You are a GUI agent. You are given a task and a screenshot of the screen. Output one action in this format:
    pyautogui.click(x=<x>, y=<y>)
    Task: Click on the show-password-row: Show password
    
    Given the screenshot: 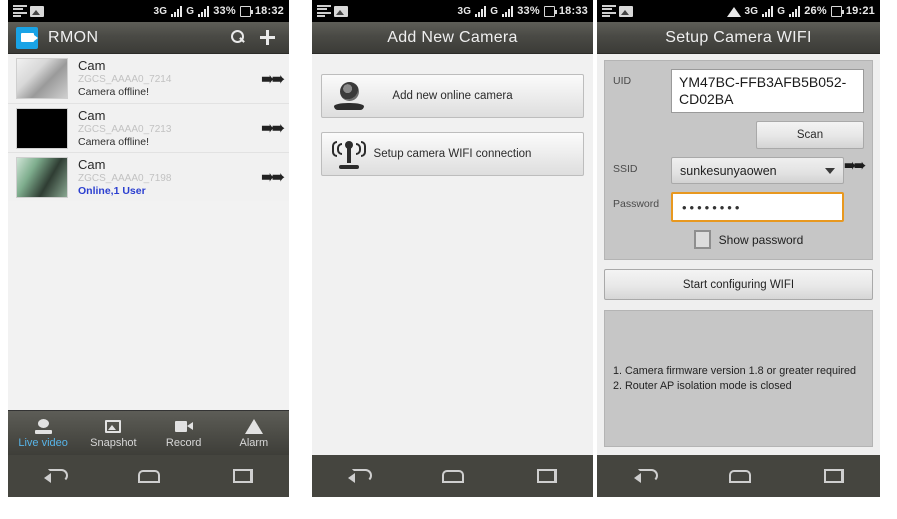 What is the action you would take?
    pyautogui.click(x=738, y=239)
    